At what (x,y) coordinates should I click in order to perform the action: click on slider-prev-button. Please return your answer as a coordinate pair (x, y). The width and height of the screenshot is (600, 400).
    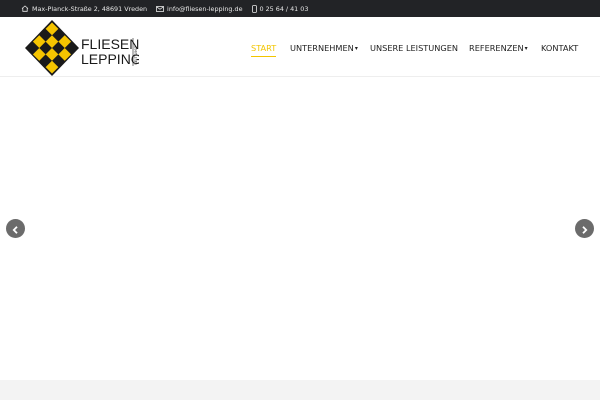
    Looking at the image, I should click on (15, 228).